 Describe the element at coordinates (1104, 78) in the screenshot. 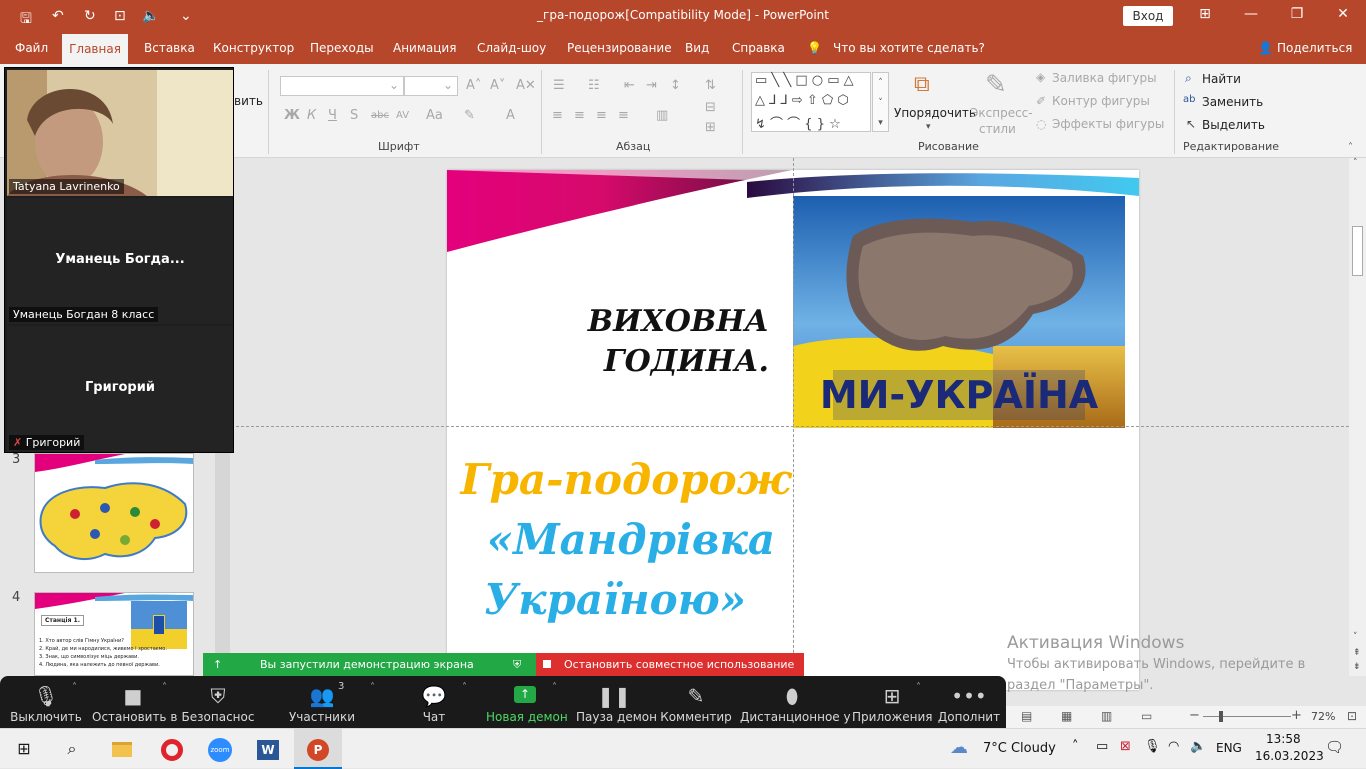

I see `shape-fill-button: Заливка фигуры` at that location.